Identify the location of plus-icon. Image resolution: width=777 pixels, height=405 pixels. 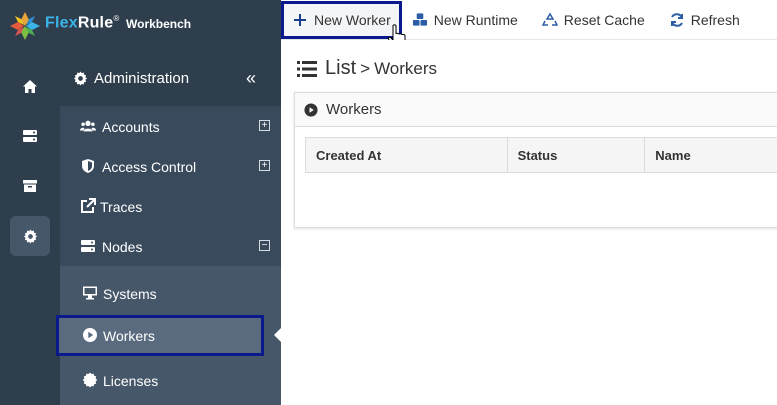
(300, 20).